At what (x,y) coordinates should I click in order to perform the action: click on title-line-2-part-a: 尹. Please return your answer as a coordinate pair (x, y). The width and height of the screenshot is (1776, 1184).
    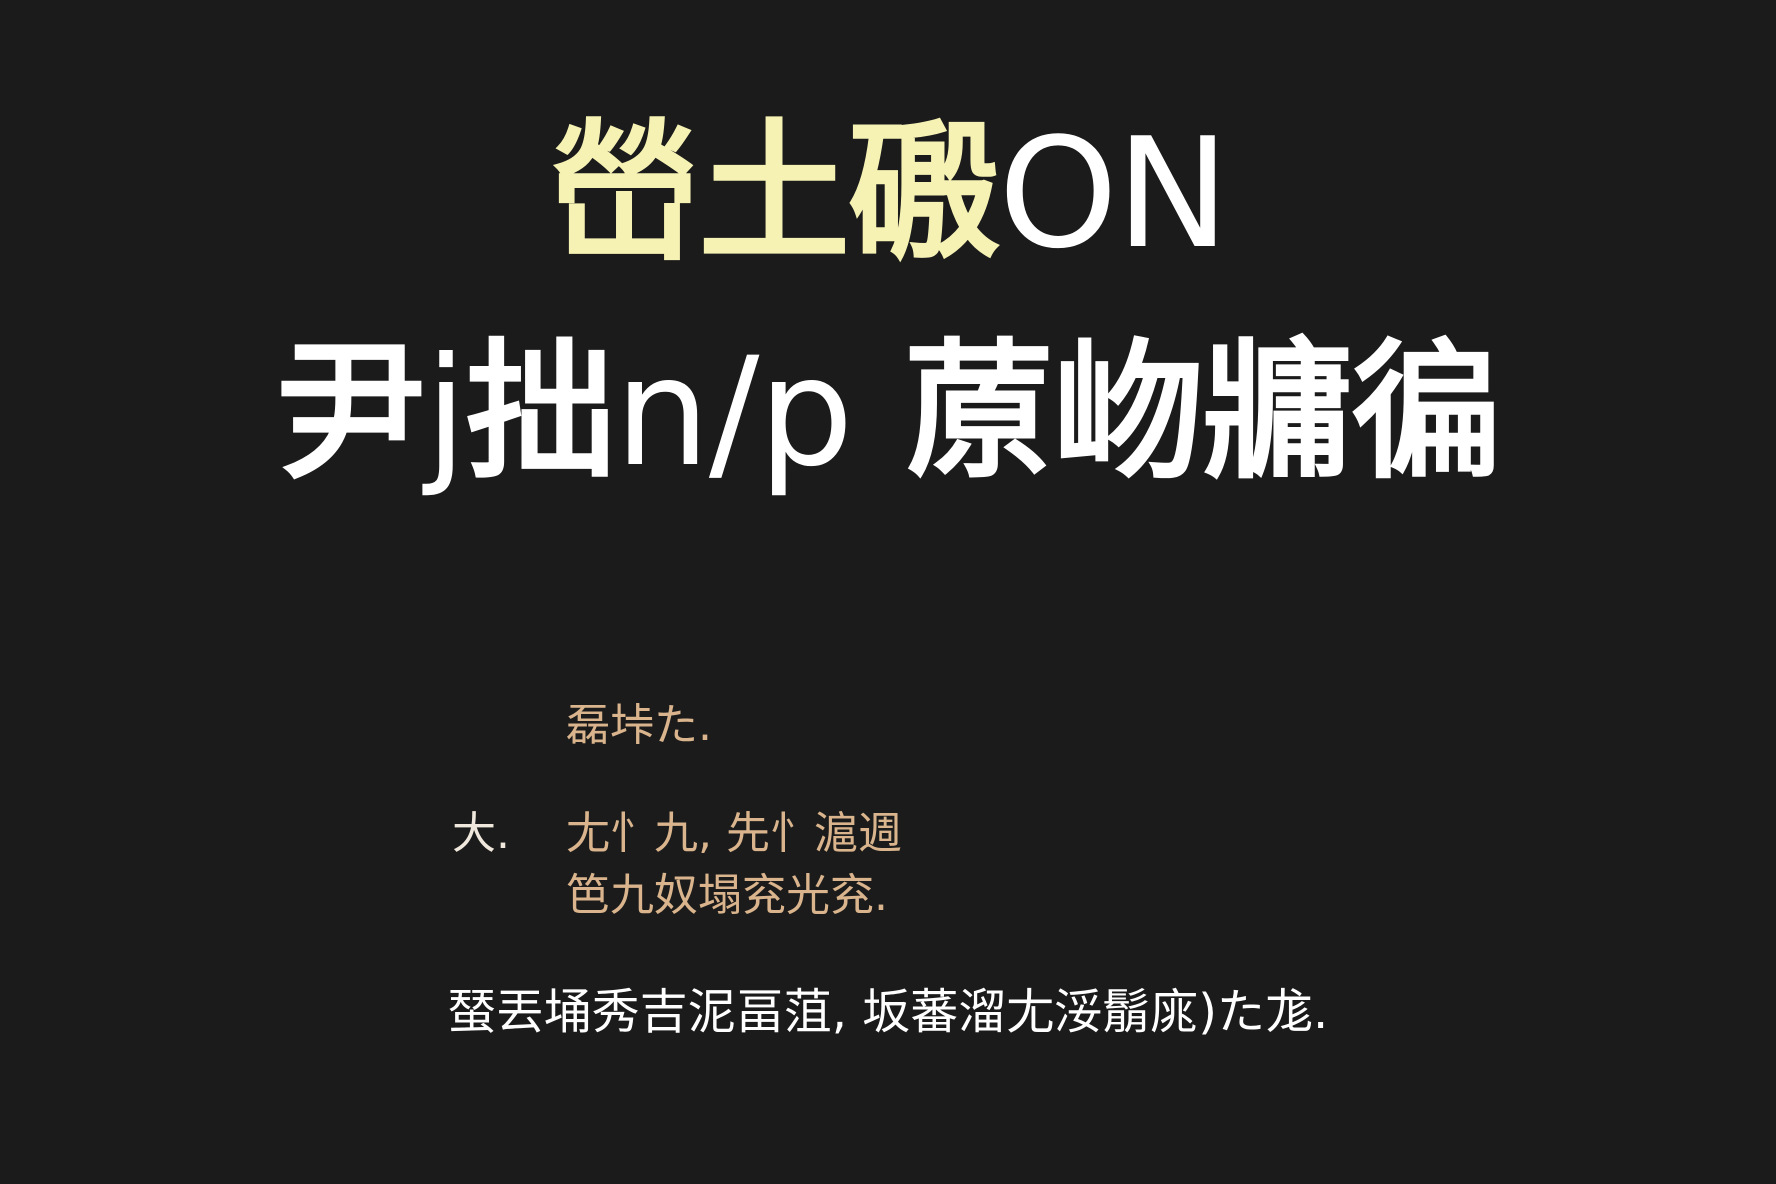
    Looking at the image, I should click on (351, 413).